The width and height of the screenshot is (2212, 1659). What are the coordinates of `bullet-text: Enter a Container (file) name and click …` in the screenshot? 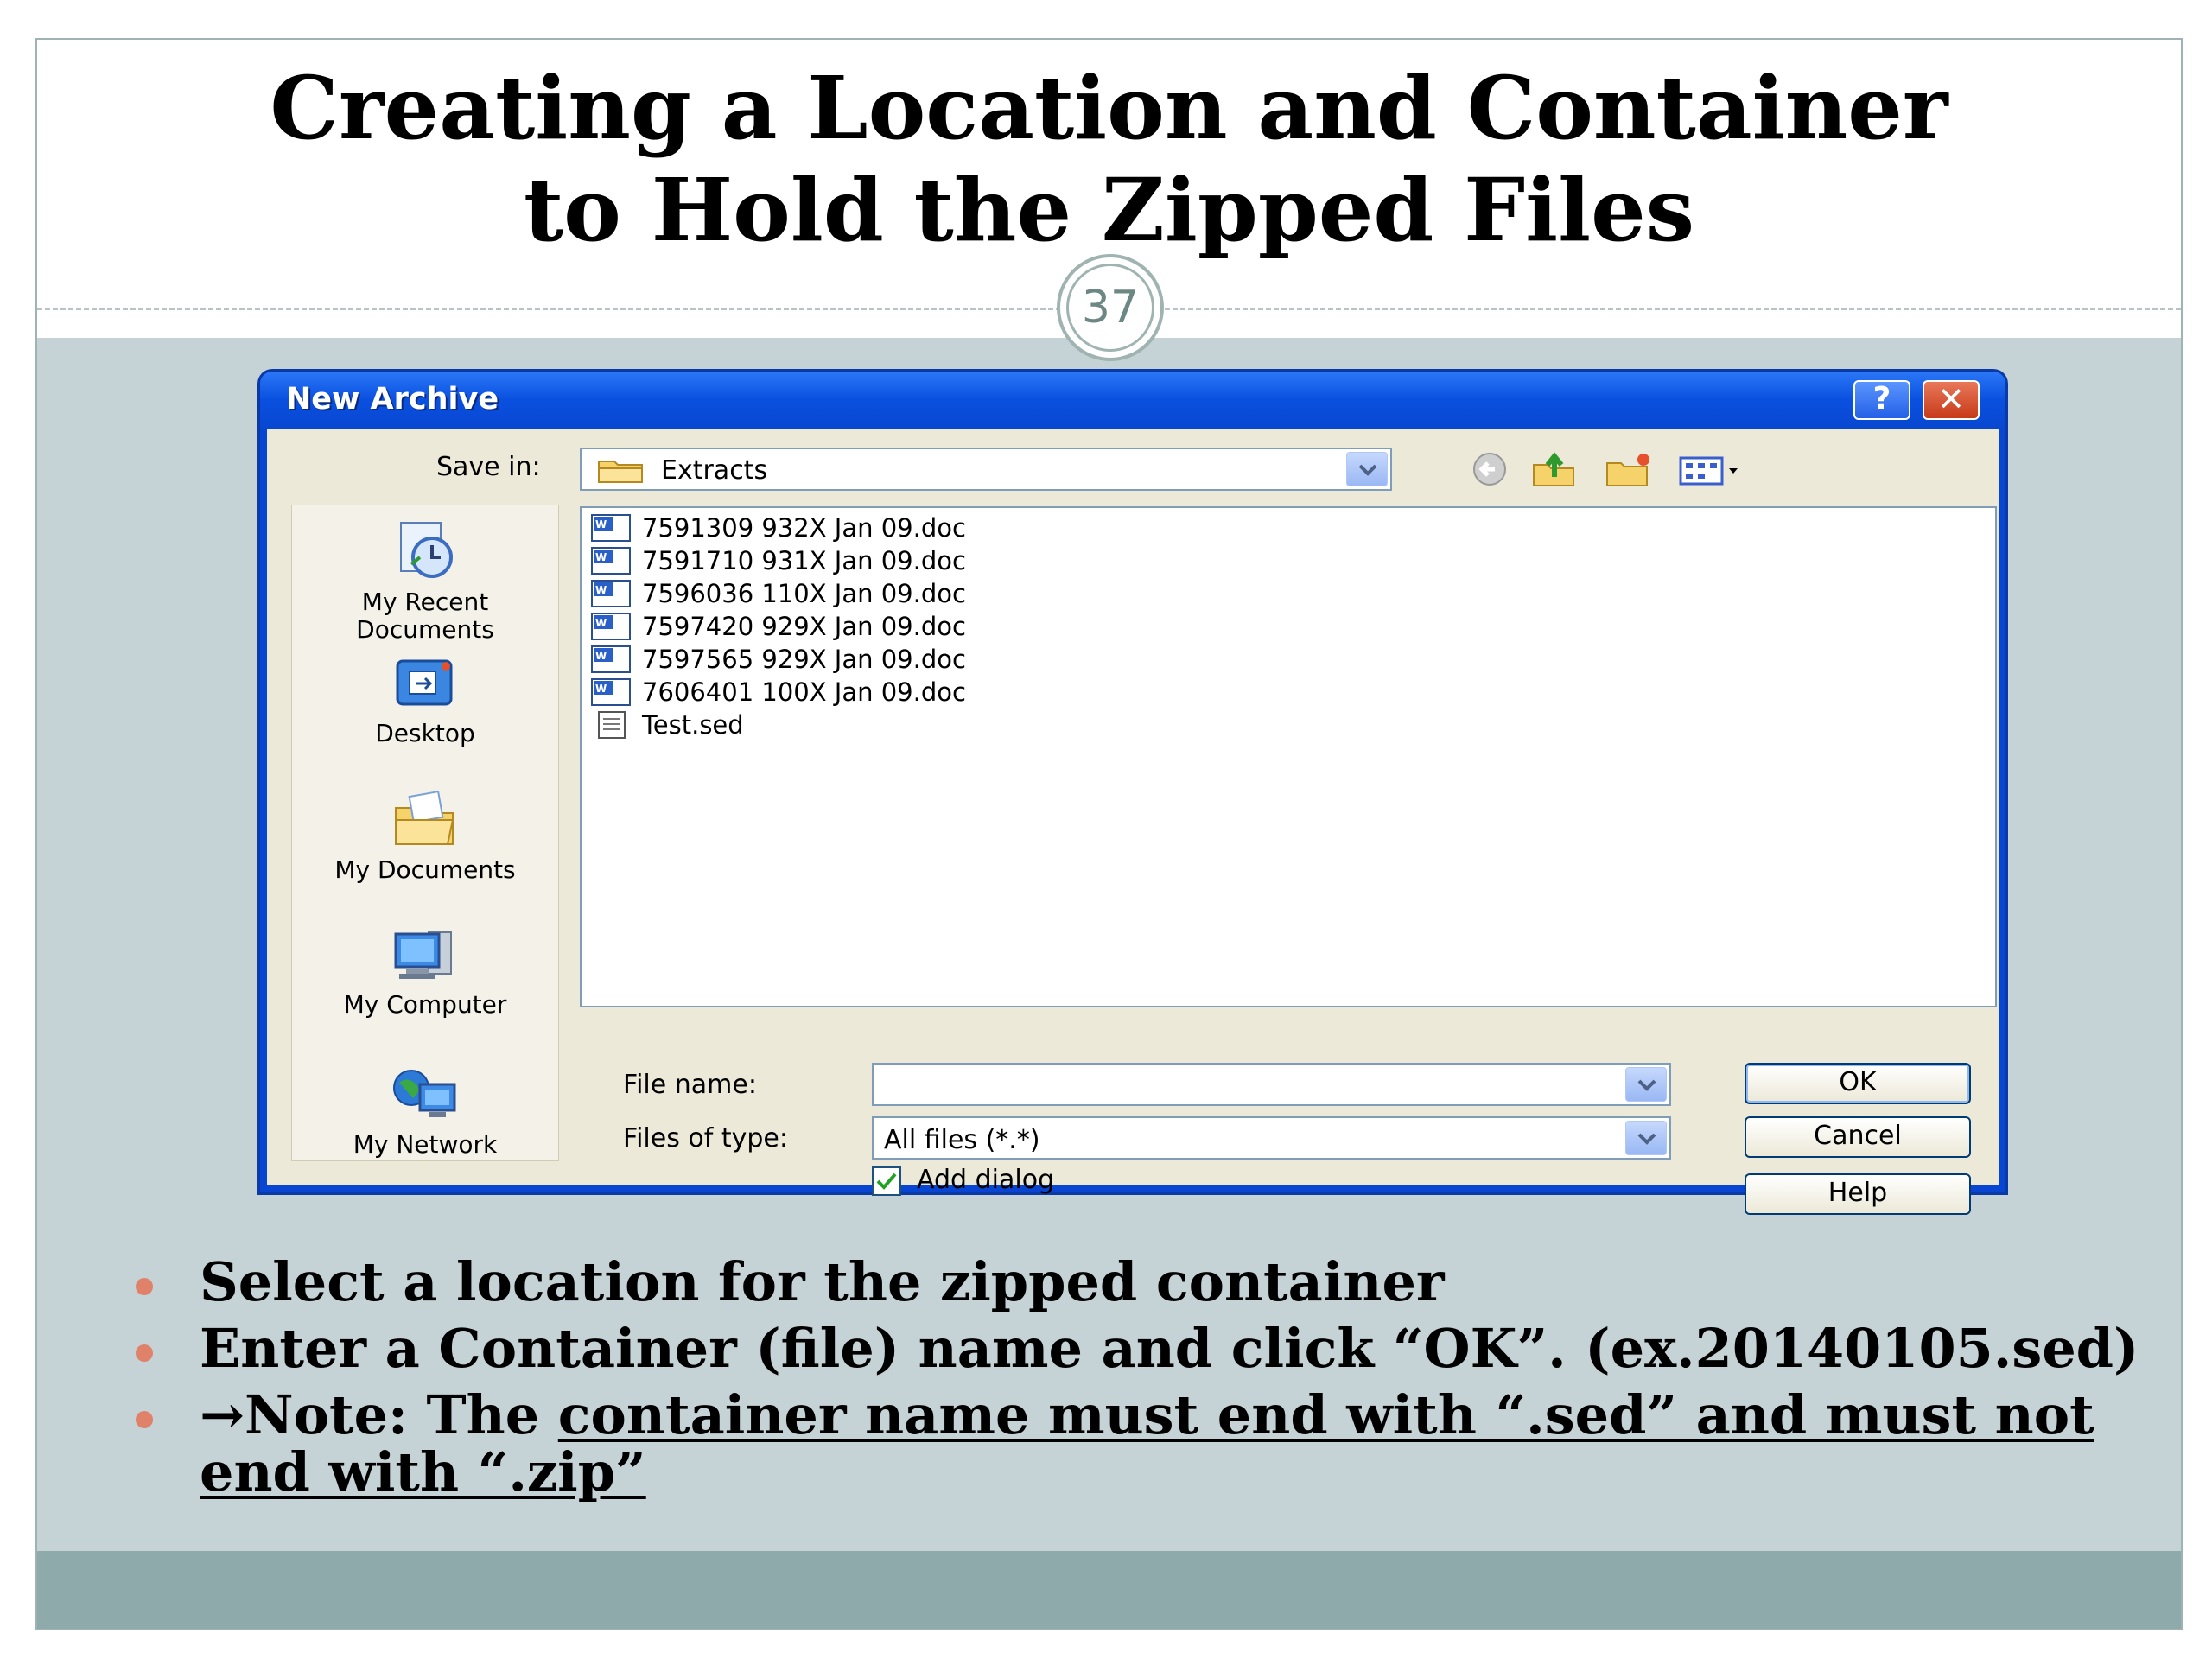 It's located at (1169, 1348).